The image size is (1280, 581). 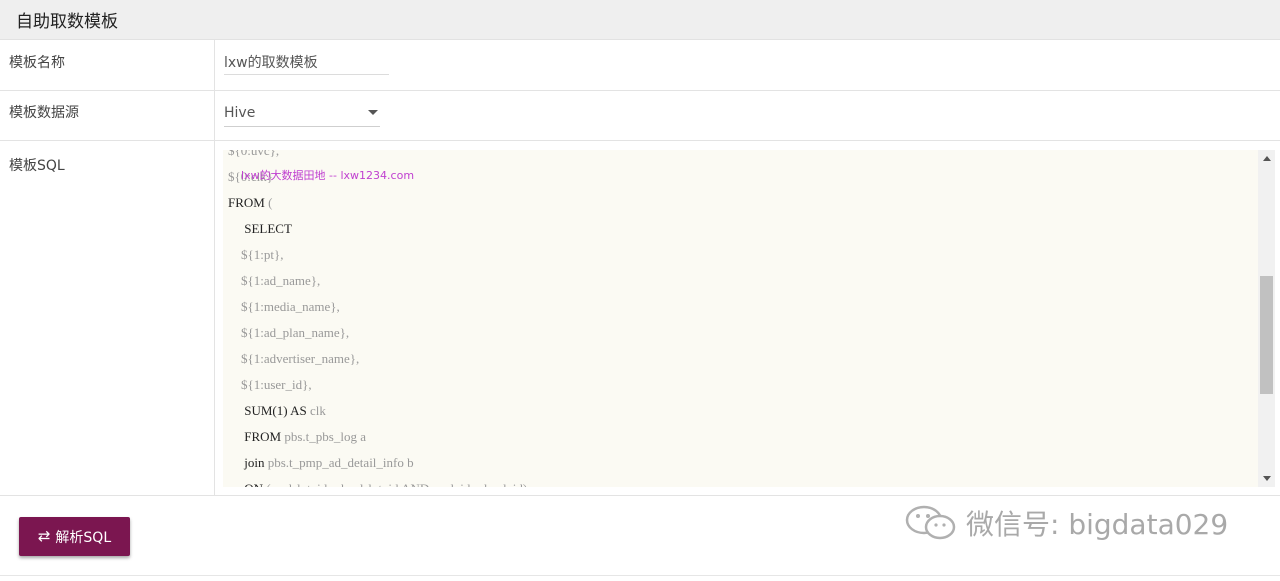 What do you see at coordinates (300, 358) in the screenshot?
I see `sql-text: ${1:advertiser_name},` at bounding box center [300, 358].